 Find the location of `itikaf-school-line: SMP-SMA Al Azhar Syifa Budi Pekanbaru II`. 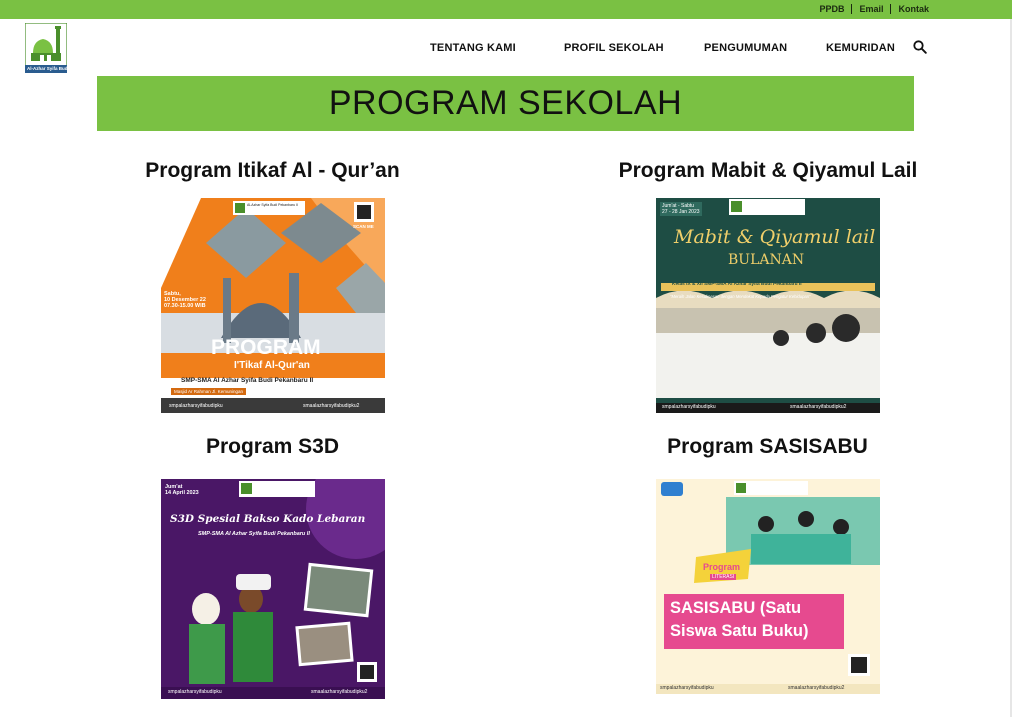

itikaf-school-line: SMP-SMA Al Azhar Syifa Budi Pekanbaru II is located at coordinates (247, 380).